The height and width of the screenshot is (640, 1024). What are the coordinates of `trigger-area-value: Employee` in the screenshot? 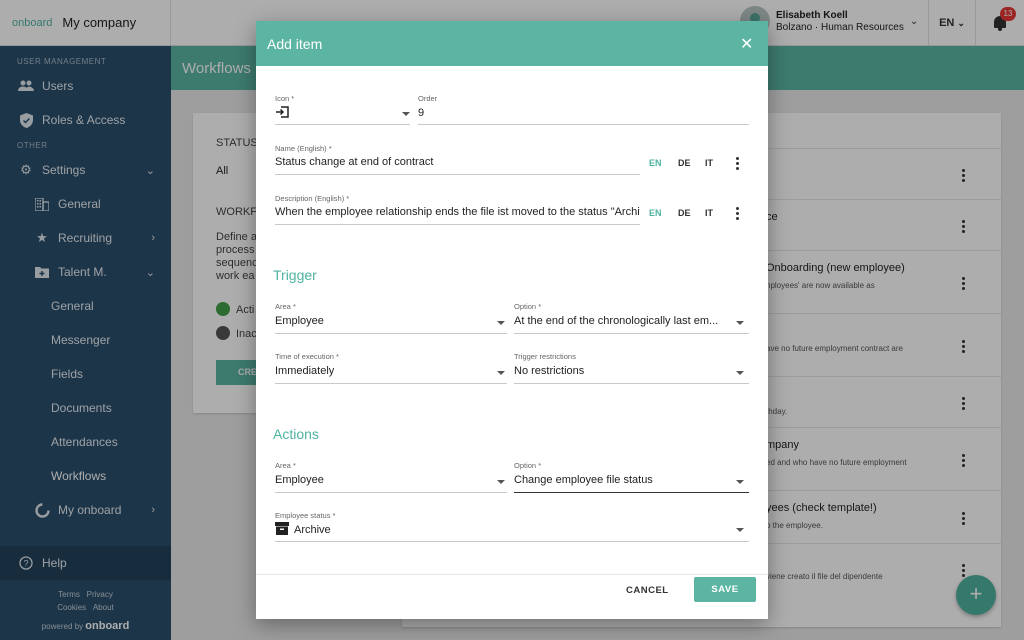 It's located at (299, 321).